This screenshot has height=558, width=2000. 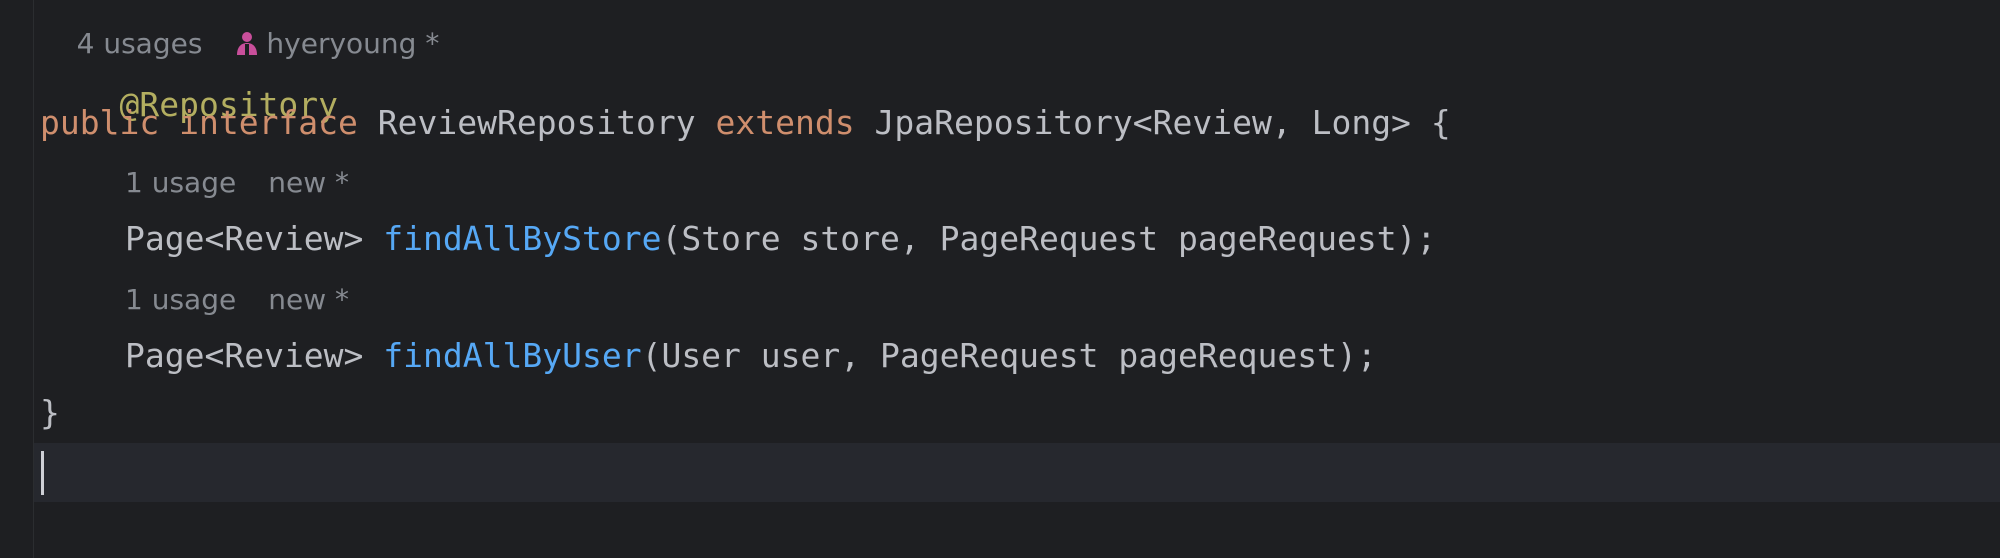 I want to click on method-name: findAllByUser, so click(x=512, y=355).